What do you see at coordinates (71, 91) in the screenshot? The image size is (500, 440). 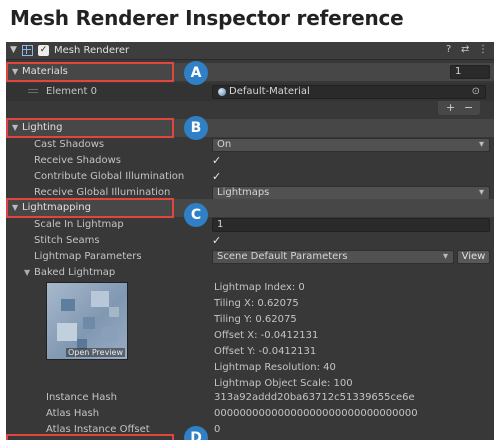 I see `material-element-label: Element 0` at bounding box center [71, 91].